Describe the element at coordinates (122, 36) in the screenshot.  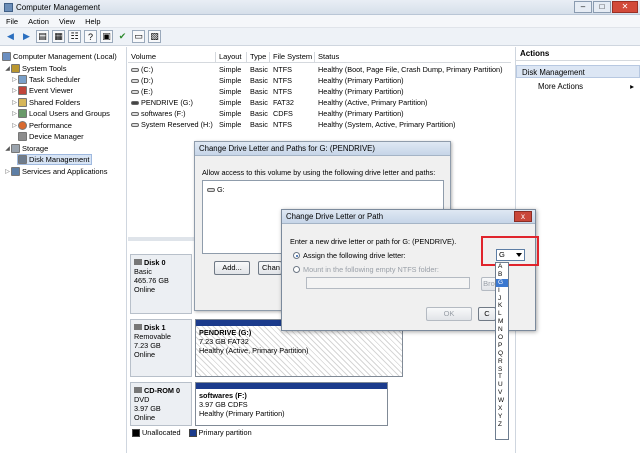
I see `check-icon: ✔` at that location.